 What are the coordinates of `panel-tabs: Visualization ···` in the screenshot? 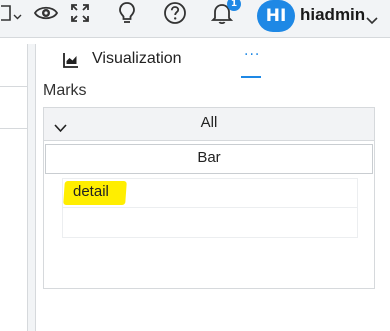 It's located at (211, 61).